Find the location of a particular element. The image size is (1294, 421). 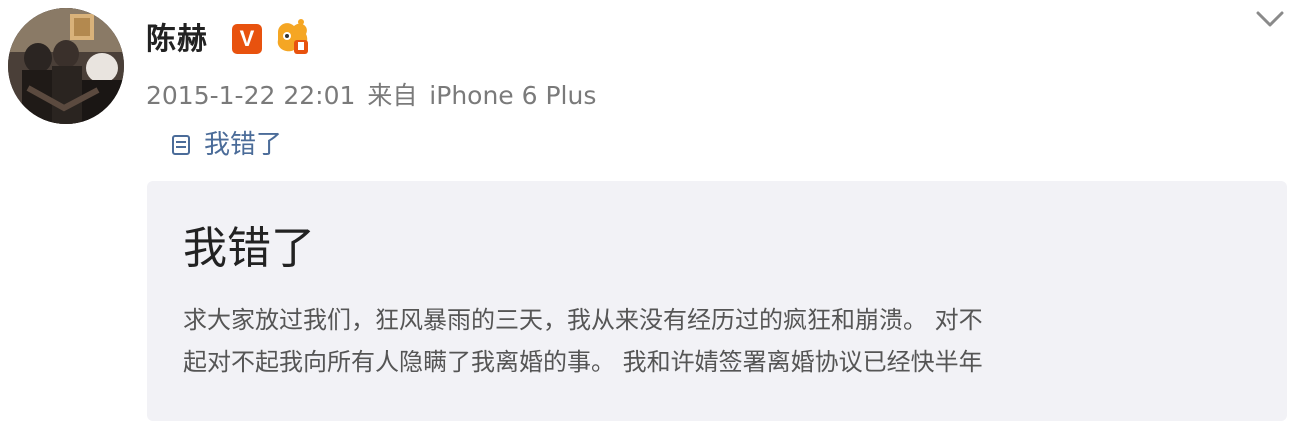

article-link: 我错了 is located at coordinates (226, 145).